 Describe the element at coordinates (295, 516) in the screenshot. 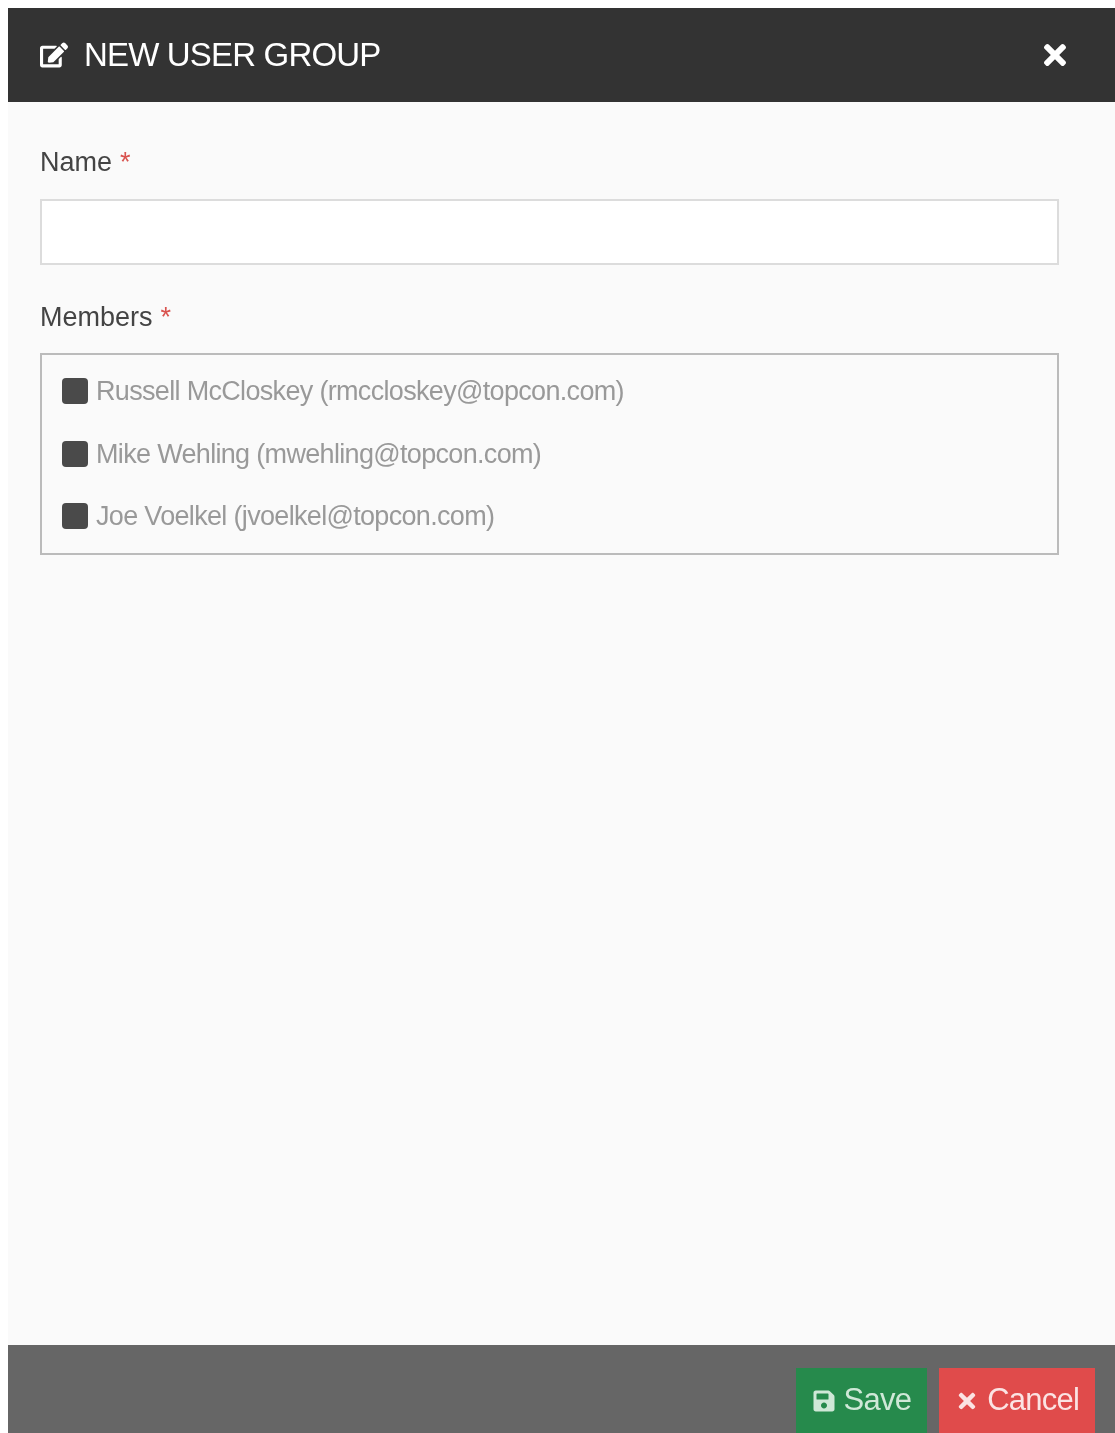

I see `member-label: Joe Voelkel (jvoelkel@topcon.com)` at that location.